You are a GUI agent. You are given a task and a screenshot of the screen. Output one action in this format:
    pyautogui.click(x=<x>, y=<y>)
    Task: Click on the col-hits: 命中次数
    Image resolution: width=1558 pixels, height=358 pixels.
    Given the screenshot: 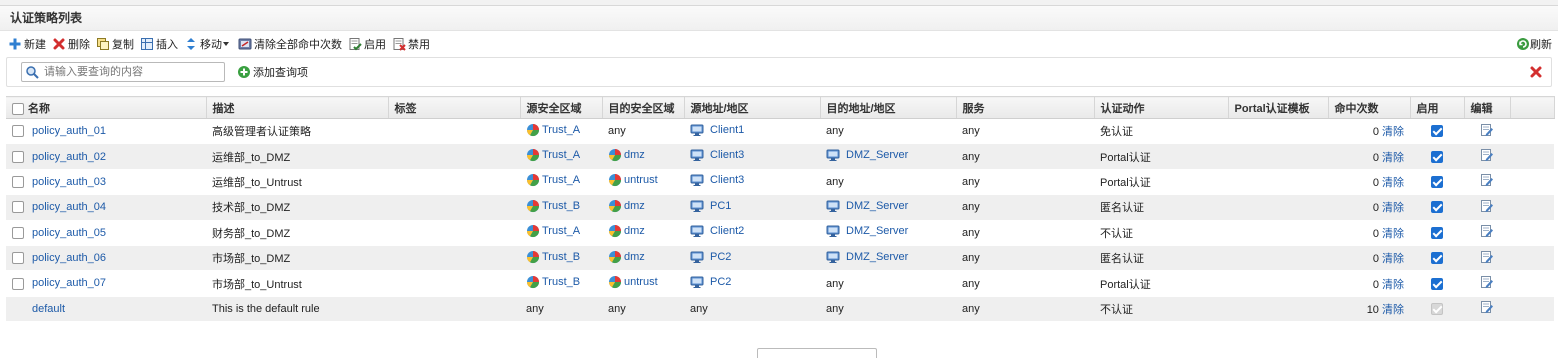 What is the action you would take?
    pyautogui.click(x=1369, y=107)
    